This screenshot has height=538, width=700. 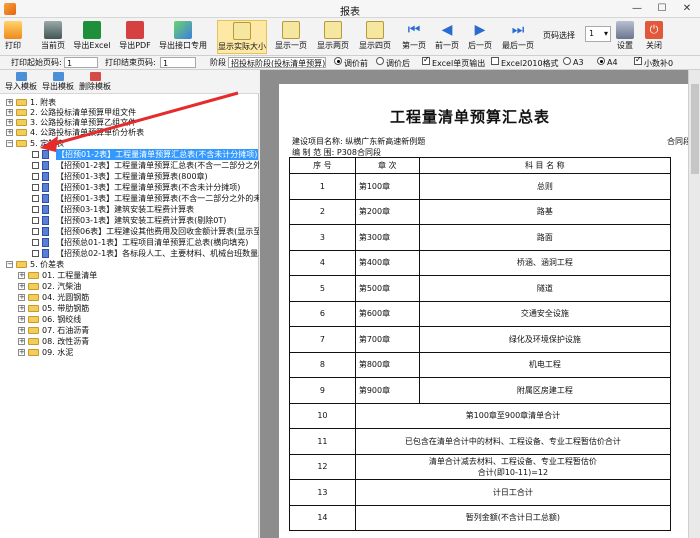 I want to click on export-template-button: 导出模板, so click(x=58, y=82).